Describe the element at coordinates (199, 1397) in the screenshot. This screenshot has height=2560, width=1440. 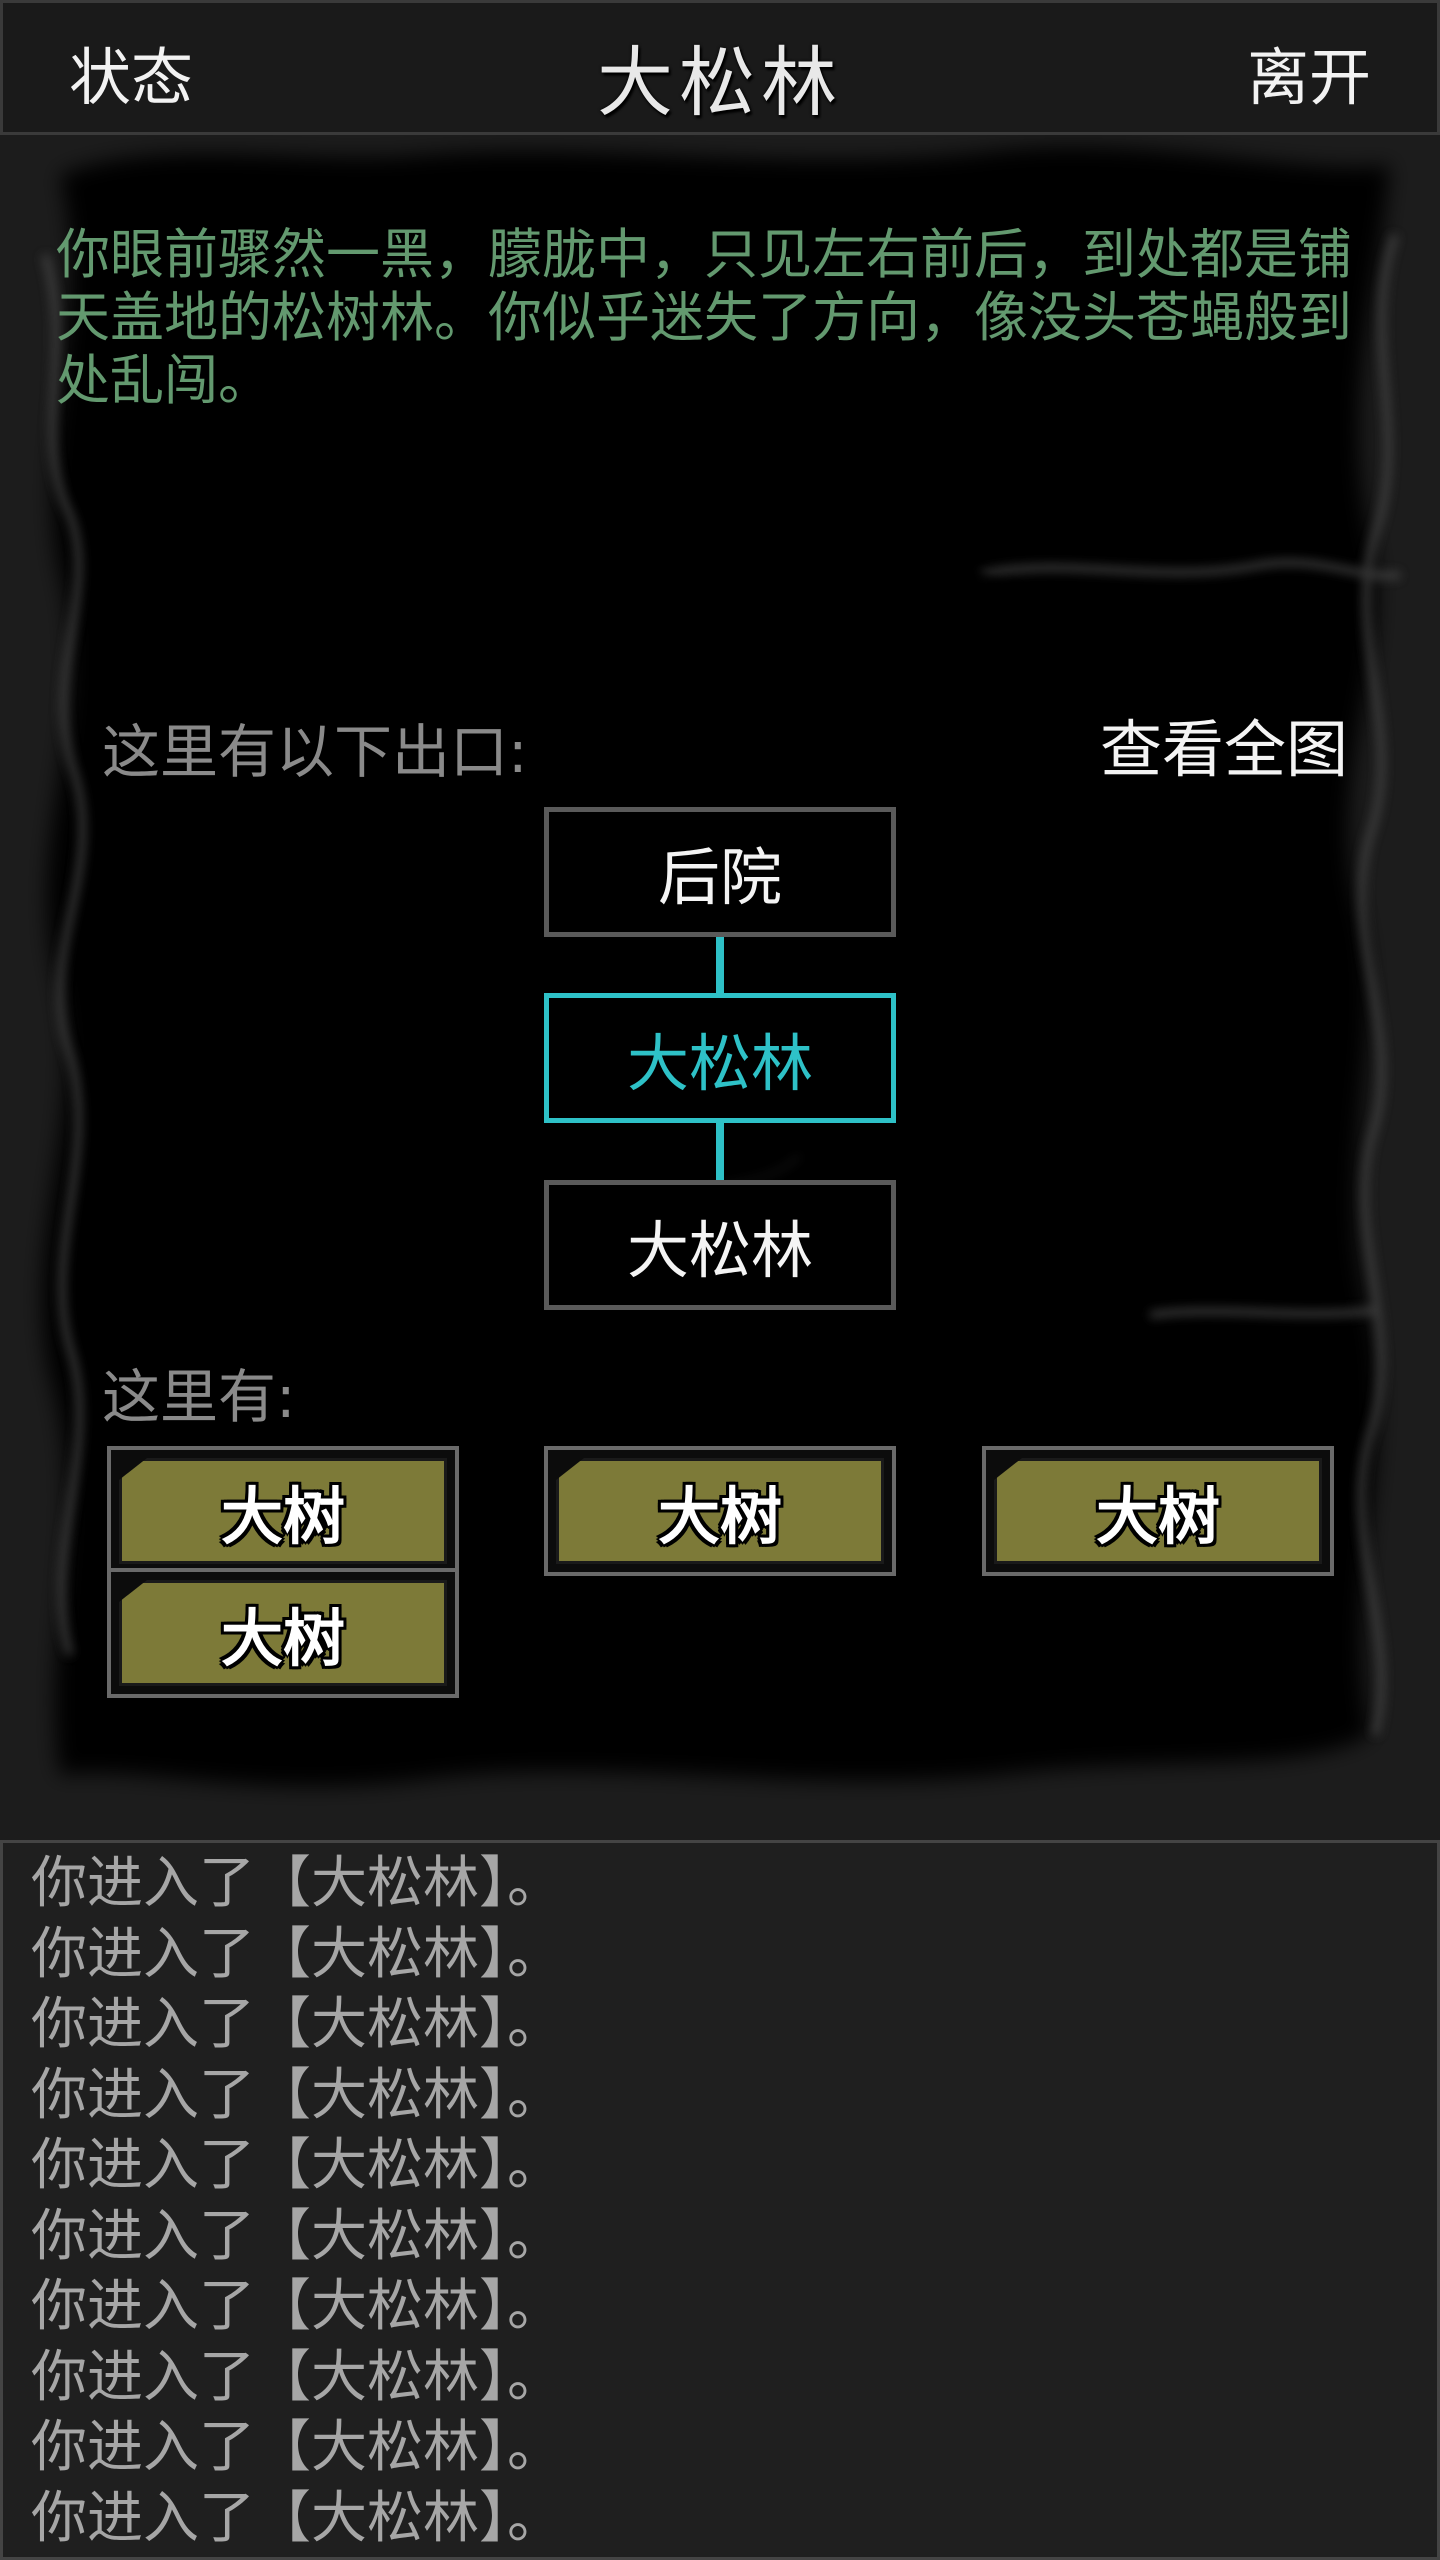
I see `items-label: 这里有:` at that location.